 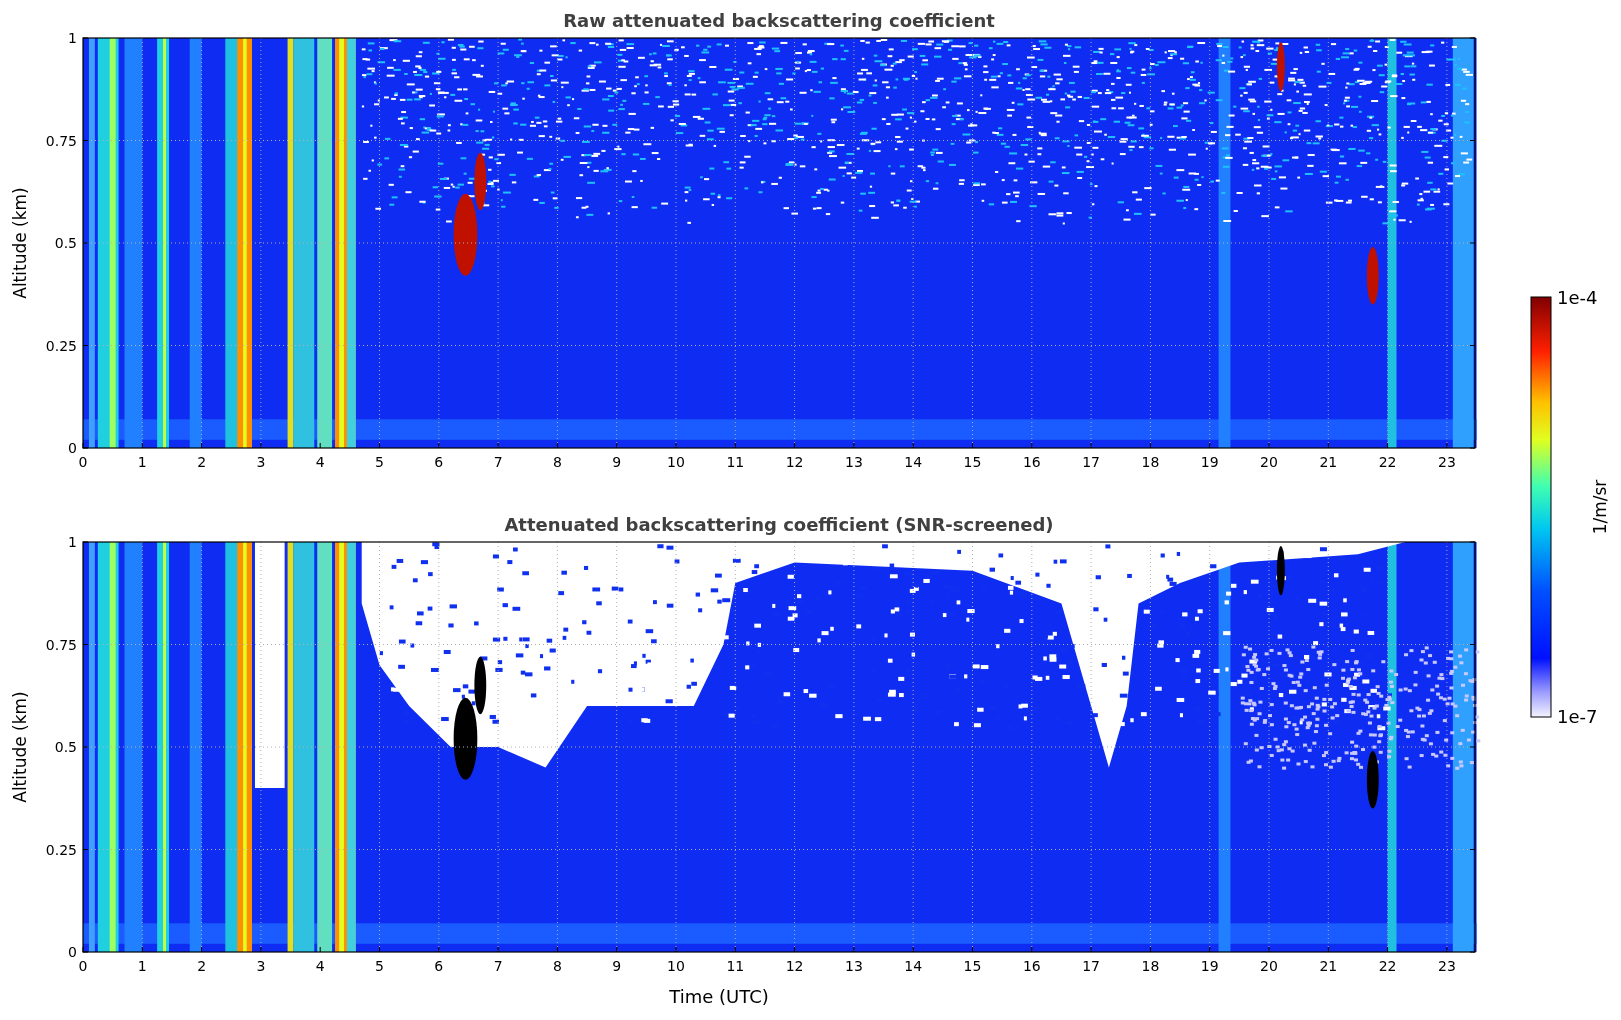 What do you see at coordinates (1577, 297) in the screenshot?
I see `colorbar-max-label: 1e-4` at bounding box center [1577, 297].